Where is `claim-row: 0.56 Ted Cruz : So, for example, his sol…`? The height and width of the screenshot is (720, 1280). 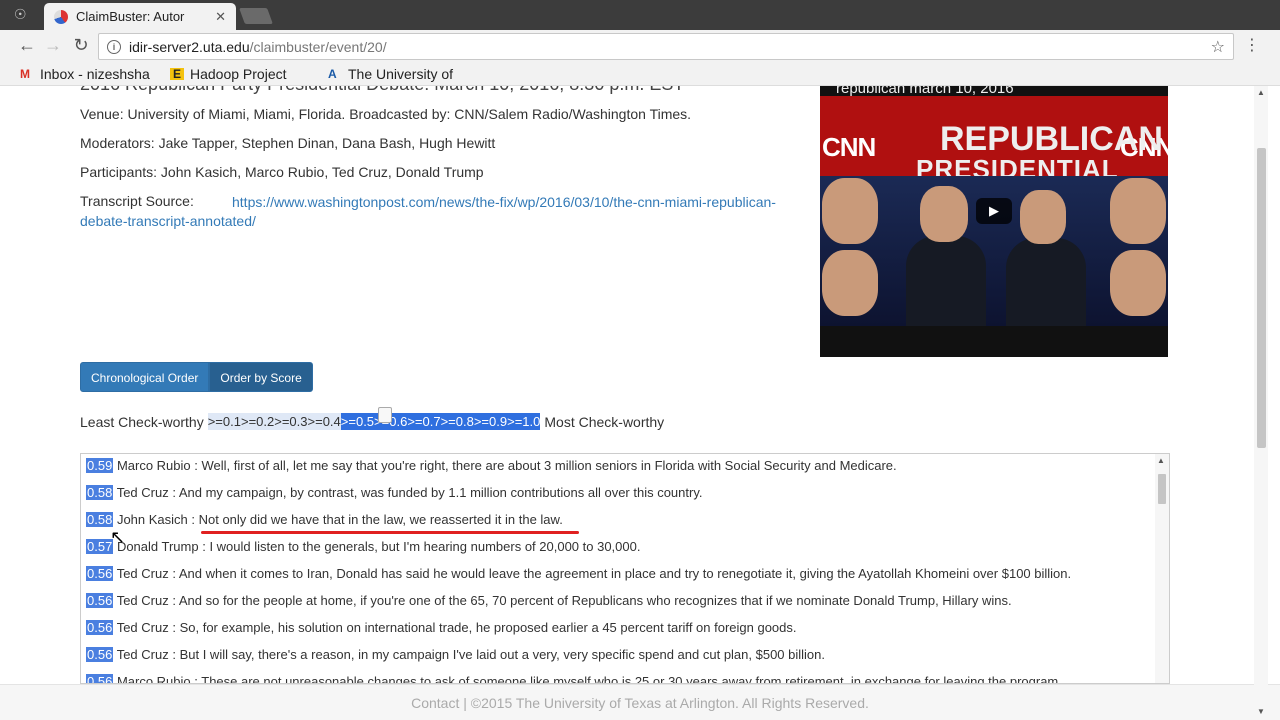
claim-row: 0.56 Ted Cruz : So, for example, his sol… is located at coordinates (441, 627).